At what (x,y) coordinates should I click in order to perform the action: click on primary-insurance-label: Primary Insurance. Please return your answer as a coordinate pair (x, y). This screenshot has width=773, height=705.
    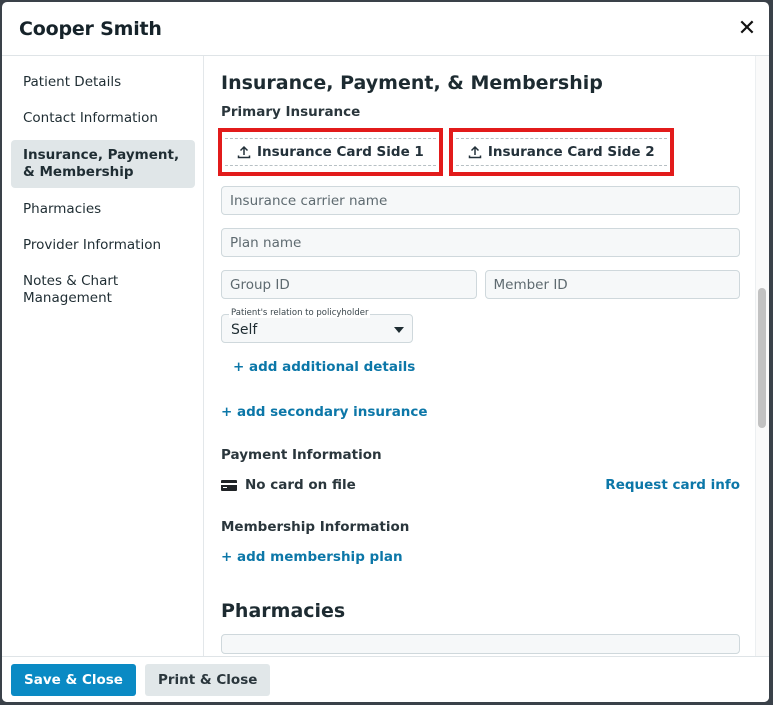
    Looking at the image, I should click on (291, 112).